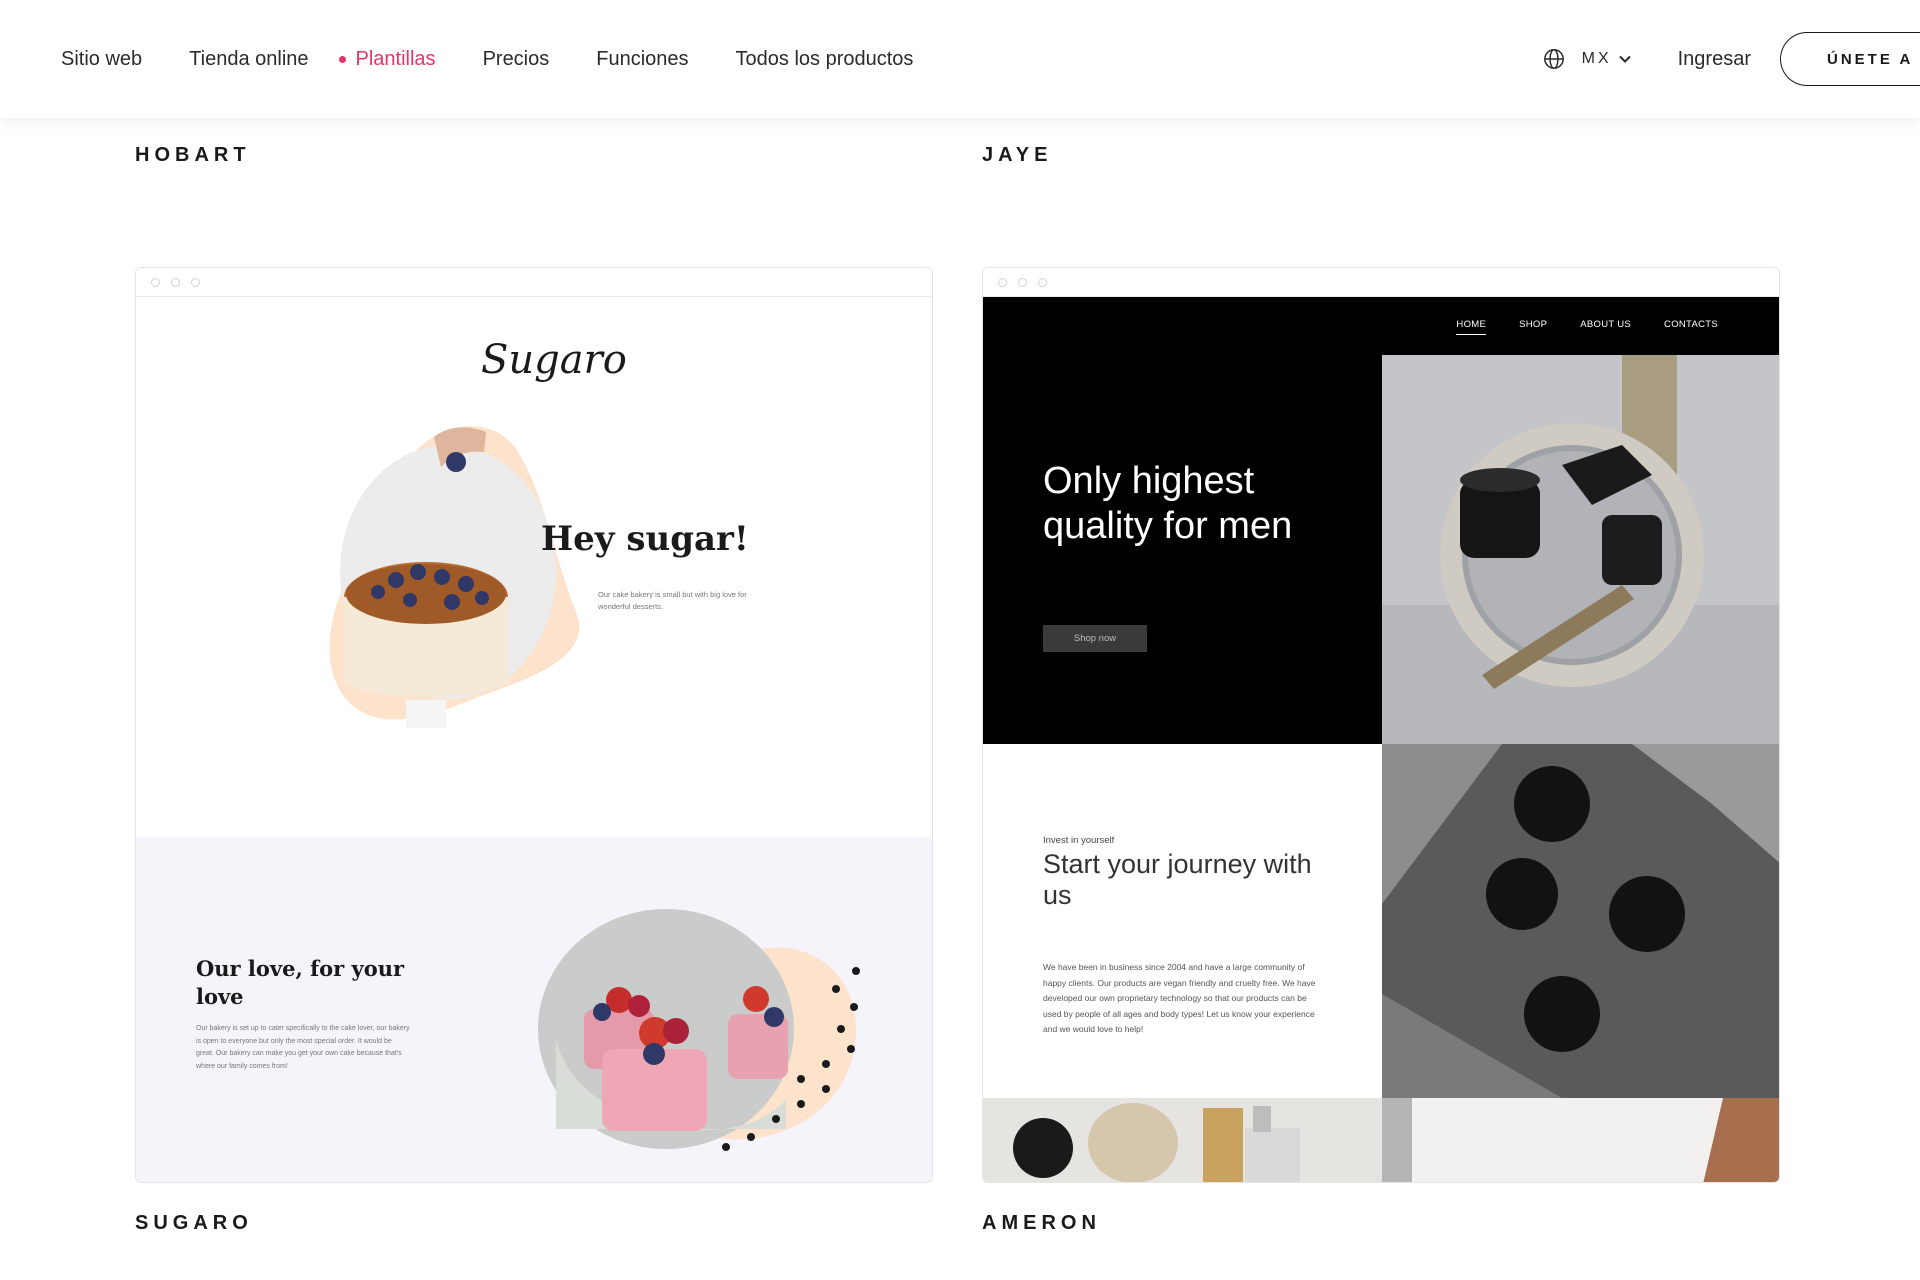 This screenshot has width=1920, height=1280. I want to click on globe-icon, so click(1554, 59).